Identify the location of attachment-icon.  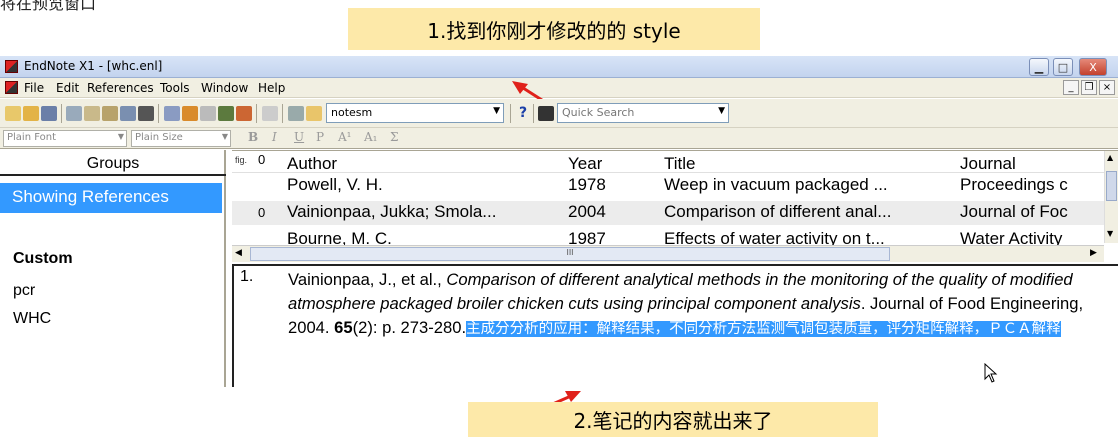
(208, 113).